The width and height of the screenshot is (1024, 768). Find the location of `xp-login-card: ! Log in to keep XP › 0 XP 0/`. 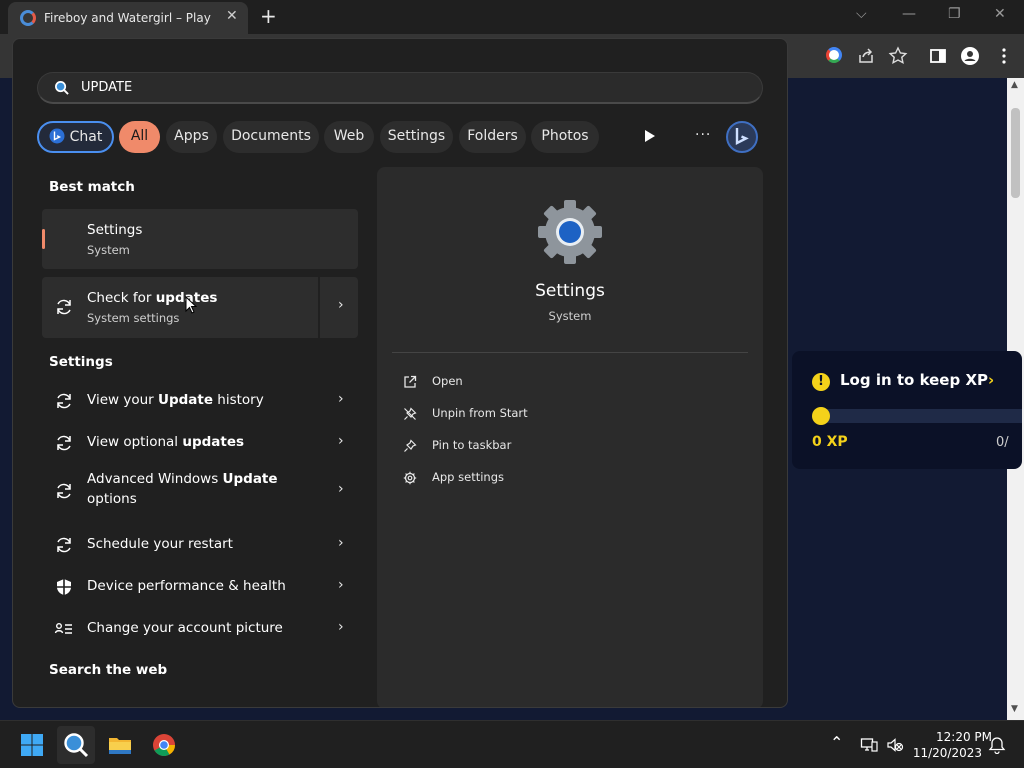

xp-login-card: ! Log in to keep XP › 0 XP 0/ is located at coordinates (907, 410).